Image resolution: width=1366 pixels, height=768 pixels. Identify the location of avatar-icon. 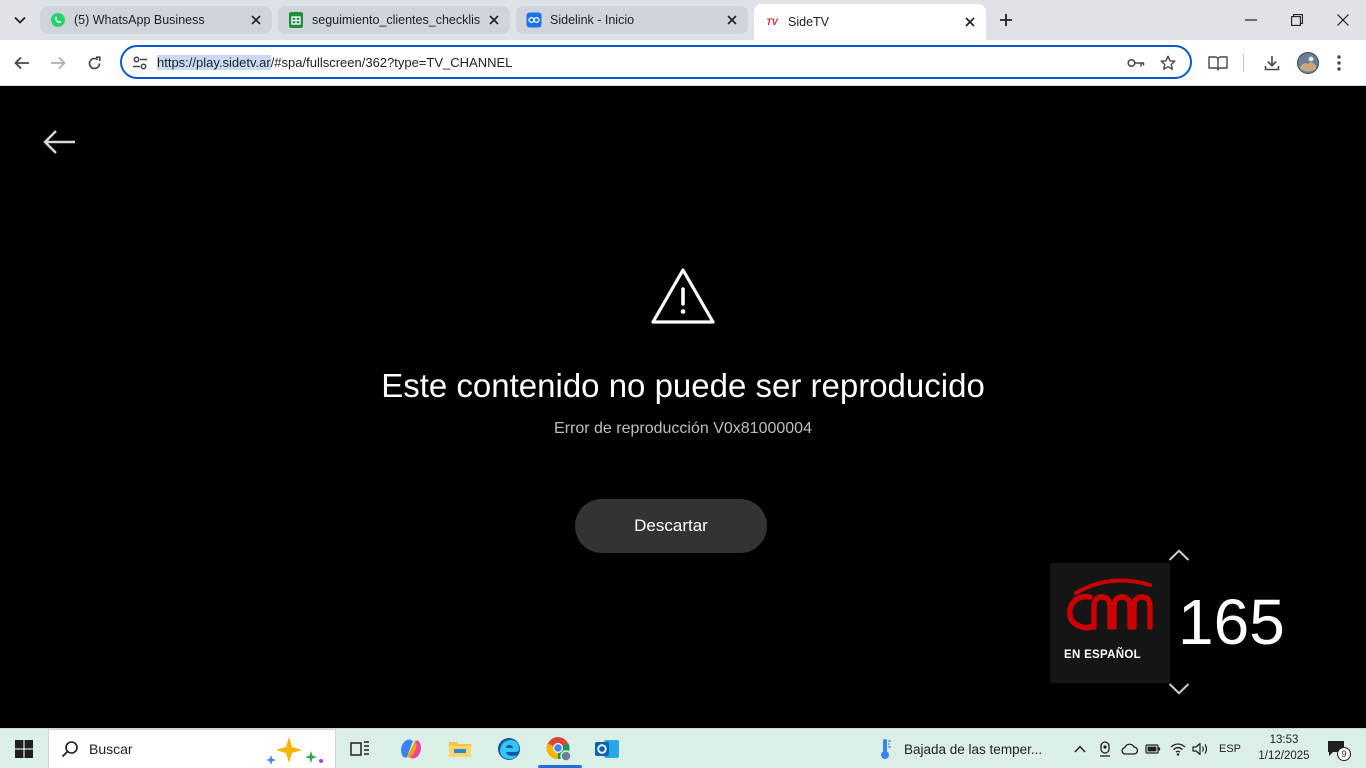
(1308, 63).